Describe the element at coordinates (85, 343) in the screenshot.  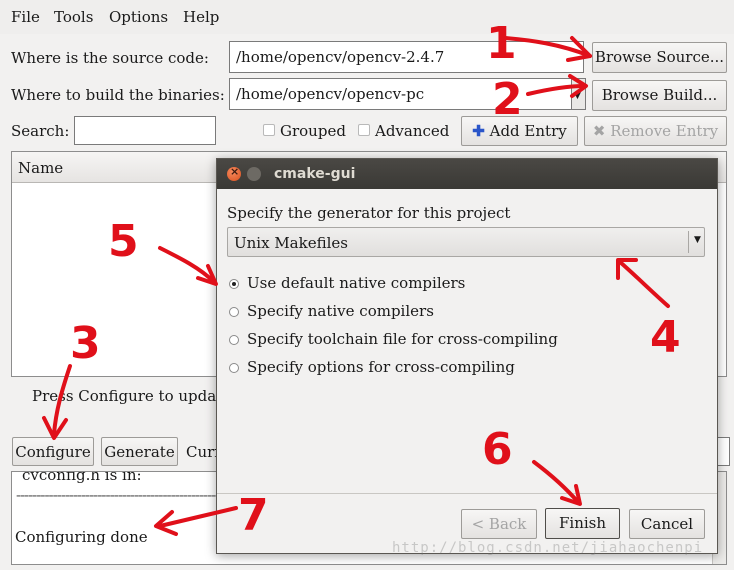
I see `annotation-number-3: 3` at that location.